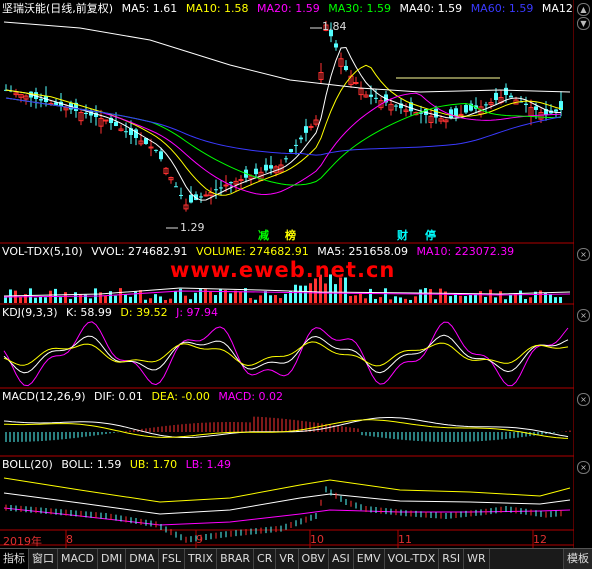 This screenshot has height=569, width=592. What do you see at coordinates (430, 235) in the screenshot?
I see `event-marker-halt: 停` at bounding box center [430, 235].